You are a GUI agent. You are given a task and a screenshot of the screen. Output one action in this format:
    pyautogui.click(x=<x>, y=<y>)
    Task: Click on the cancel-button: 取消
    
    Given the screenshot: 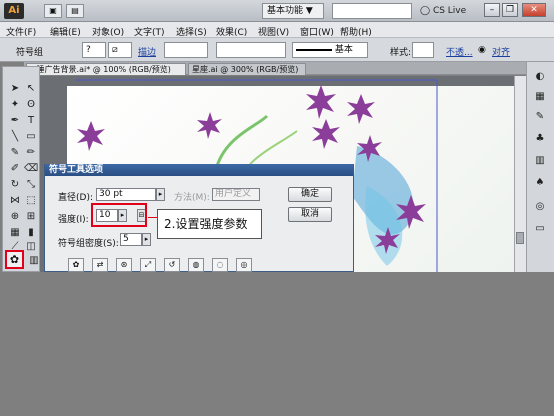 What is the action you would take?
    pyautogui.click(x=310, y=214)
    